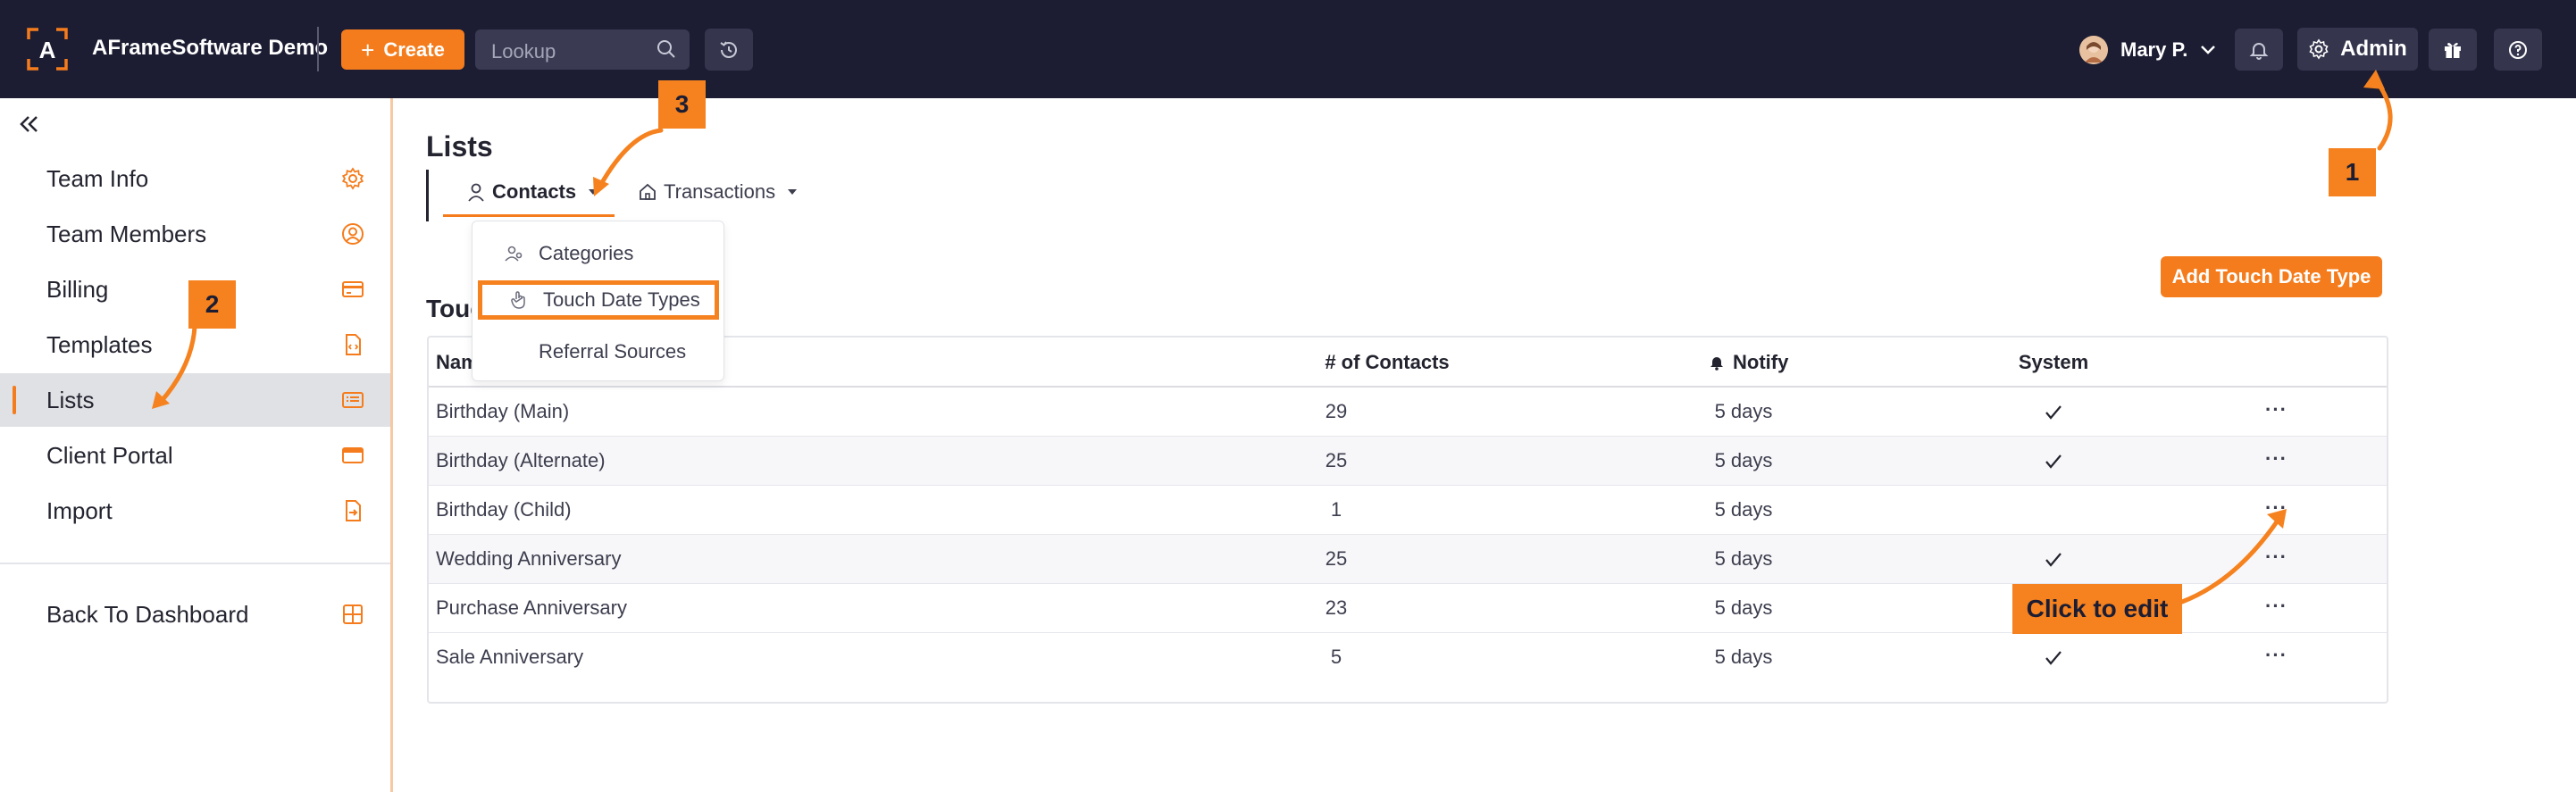 The image size is (2576, 792). What do you see at coordinates (613, 352) in the screenshot?
I see `menu-item-label: Referral Sources` at bounding box center [613, 352].